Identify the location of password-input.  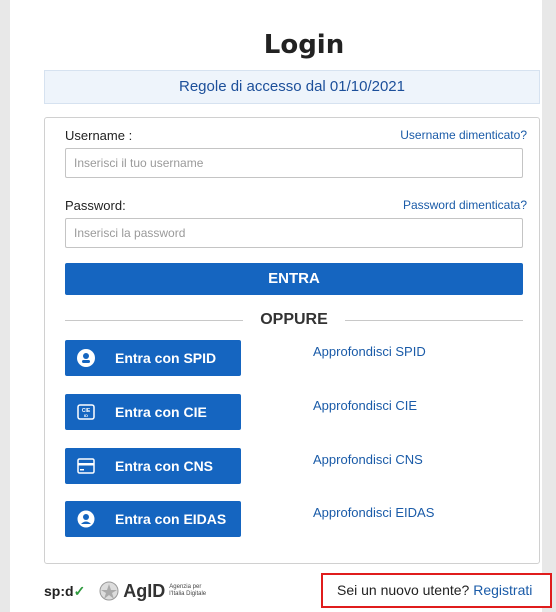
(294, 233).